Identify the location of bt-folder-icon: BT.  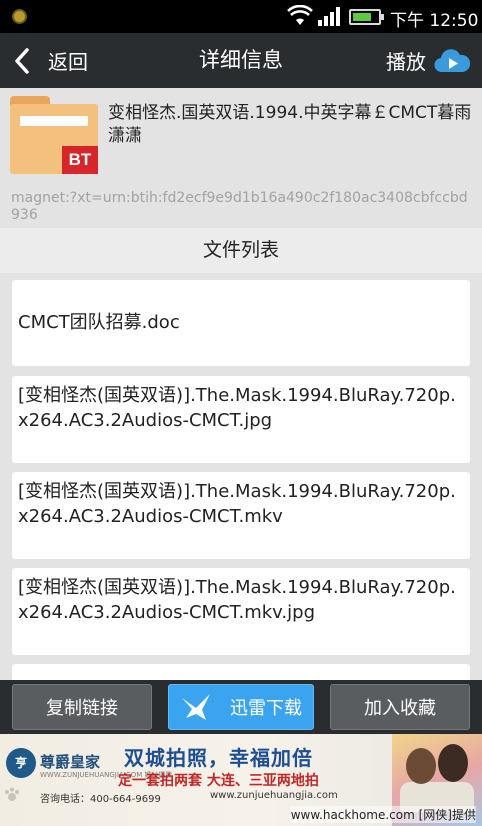
(54, 135).